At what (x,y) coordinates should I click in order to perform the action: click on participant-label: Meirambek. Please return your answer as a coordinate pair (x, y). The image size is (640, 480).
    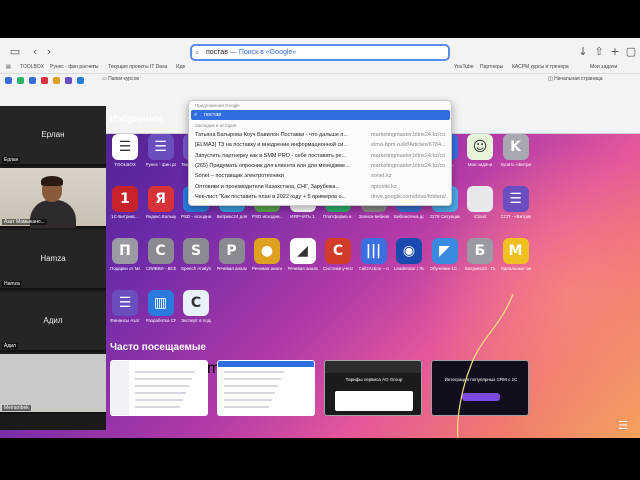
    Looking at the image, I should click on (16, 408).